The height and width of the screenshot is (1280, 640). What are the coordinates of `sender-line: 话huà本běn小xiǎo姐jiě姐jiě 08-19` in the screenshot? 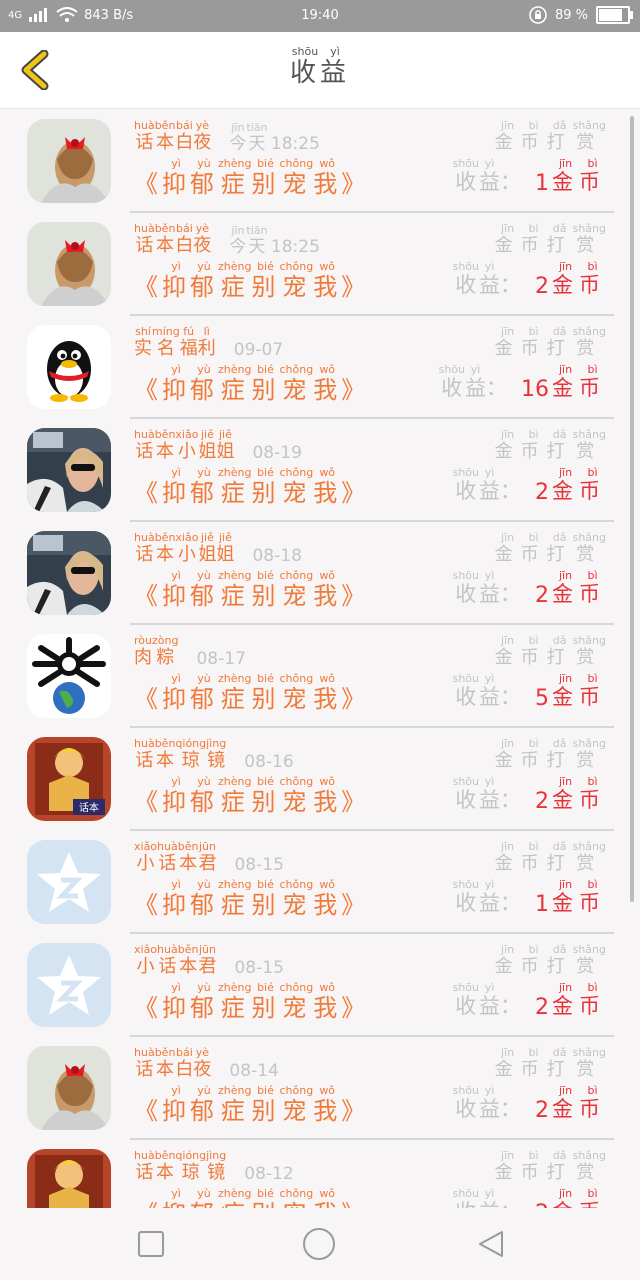 It's located at (218, 445).